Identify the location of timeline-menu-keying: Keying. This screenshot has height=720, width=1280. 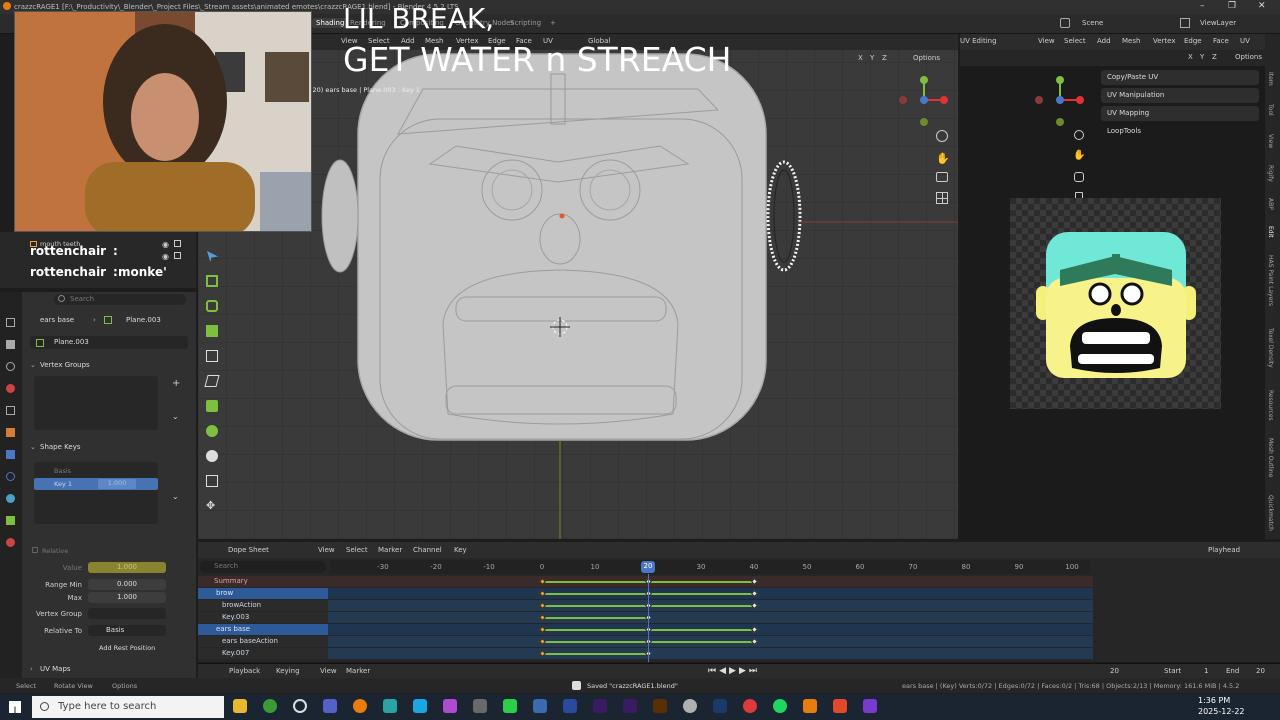
(288, 671).